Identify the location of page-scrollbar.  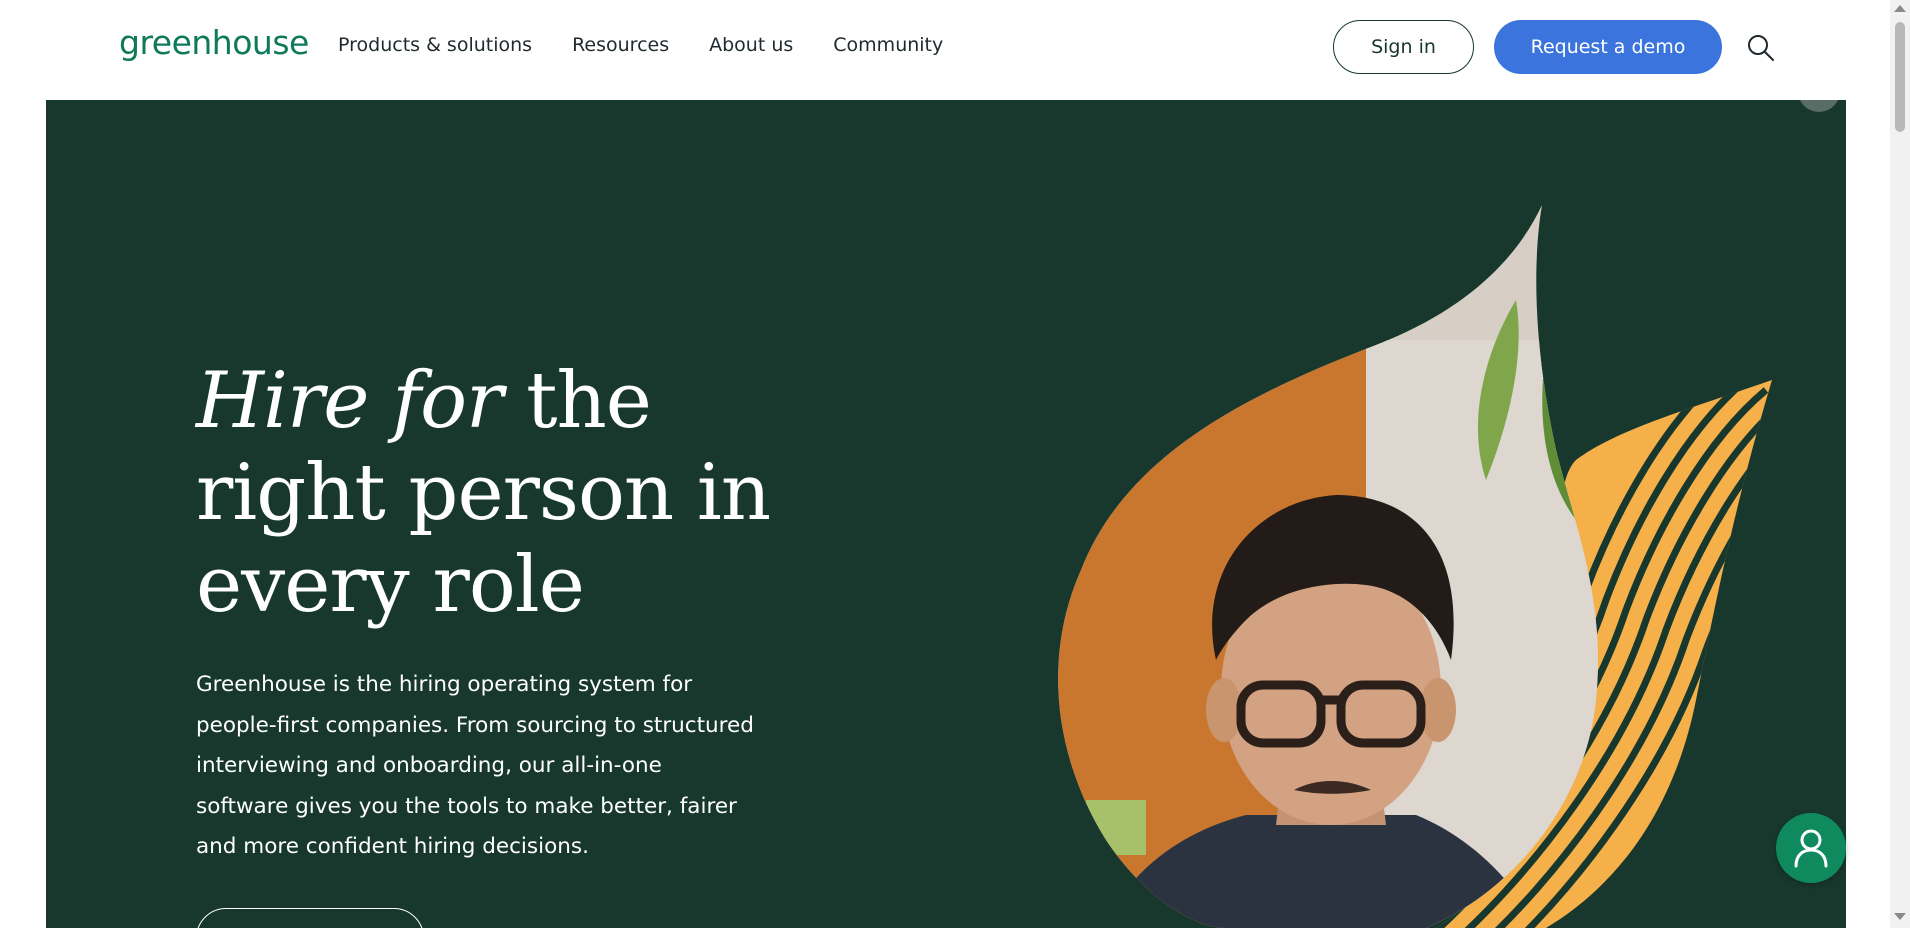
(1900, 464).